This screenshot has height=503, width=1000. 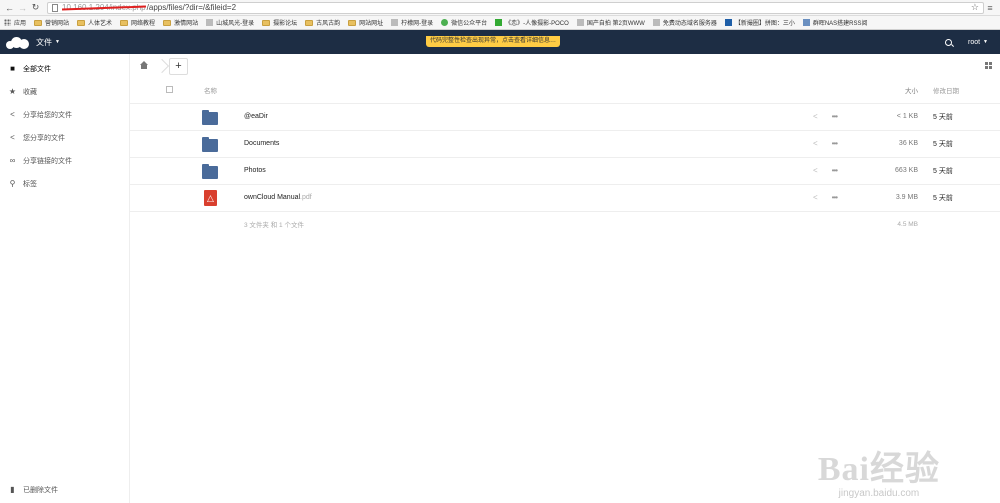 I want to click on bookmark-item: 山城风光-登录, so click(x=230, y=22).